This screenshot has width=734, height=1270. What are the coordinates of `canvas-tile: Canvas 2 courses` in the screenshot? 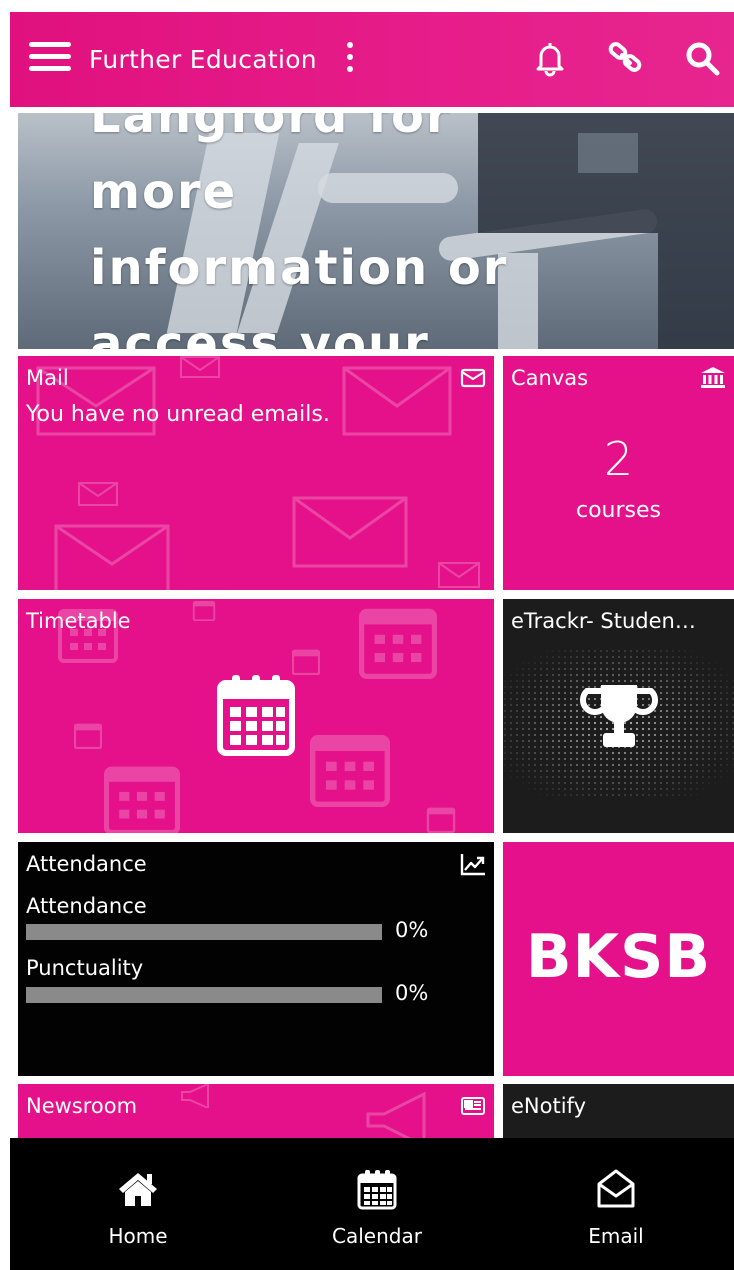 It's located at (618, 473).